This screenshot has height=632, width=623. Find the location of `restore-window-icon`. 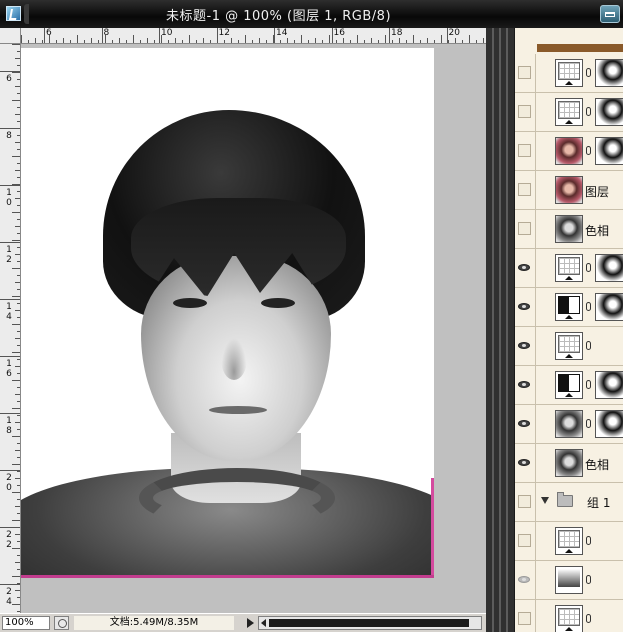

restore-window-icon is located at coordinates (610, 14).